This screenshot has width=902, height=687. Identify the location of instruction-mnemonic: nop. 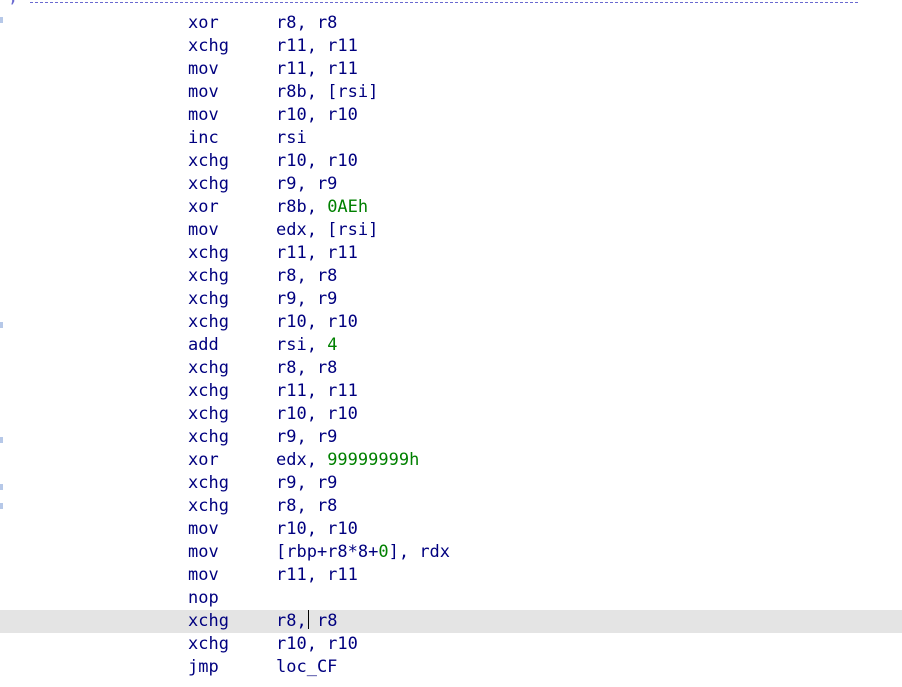
(203, 598).